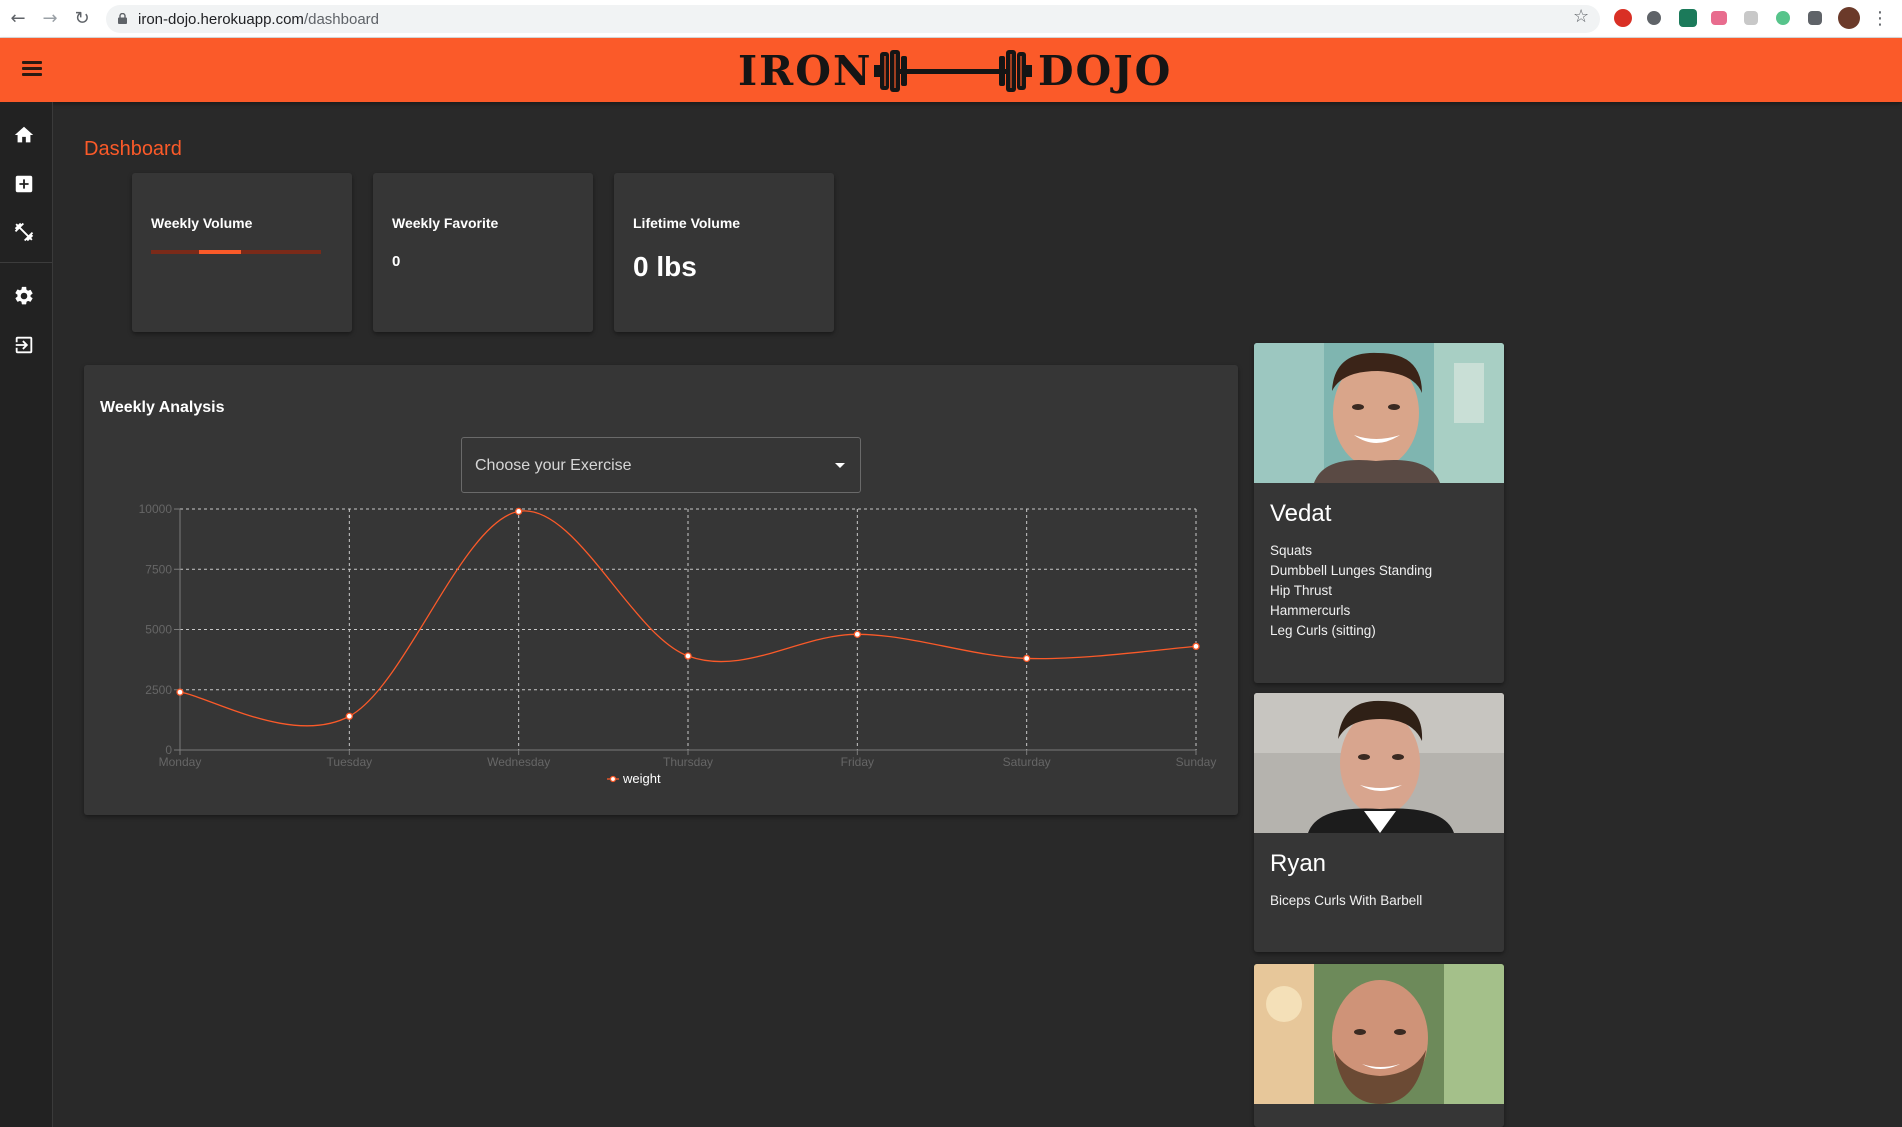  I want to click on coach-card, so click(1379, 1045).